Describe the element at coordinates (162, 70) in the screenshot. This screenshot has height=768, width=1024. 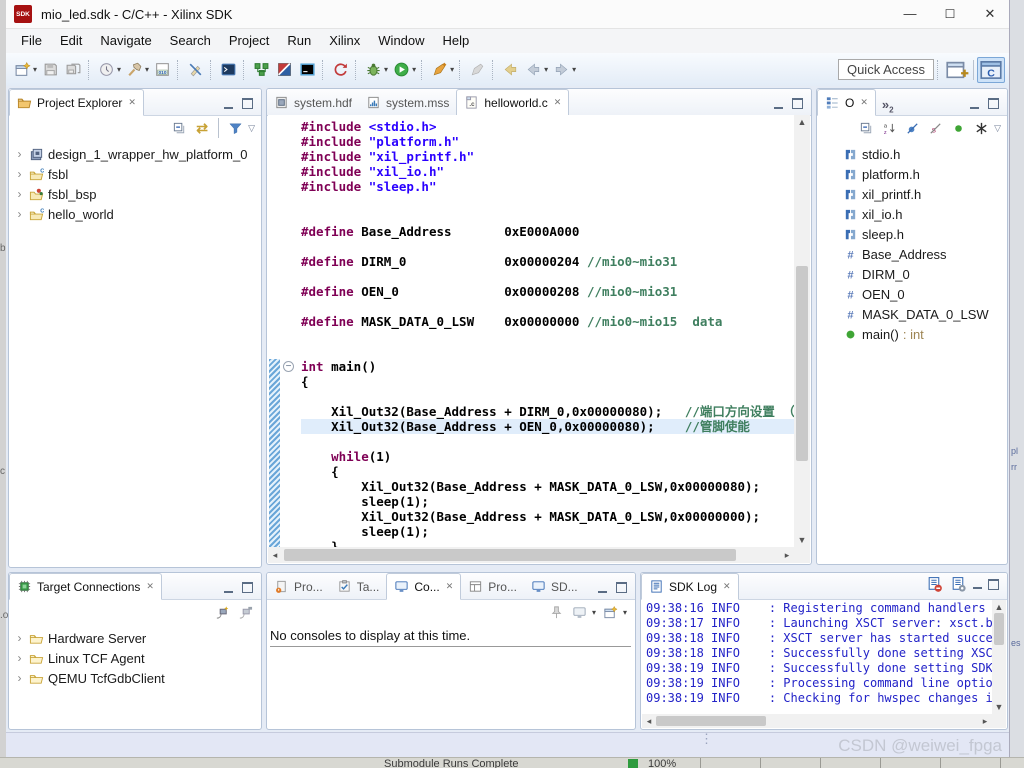
I see `binary-utility-icon: 010` at that location.